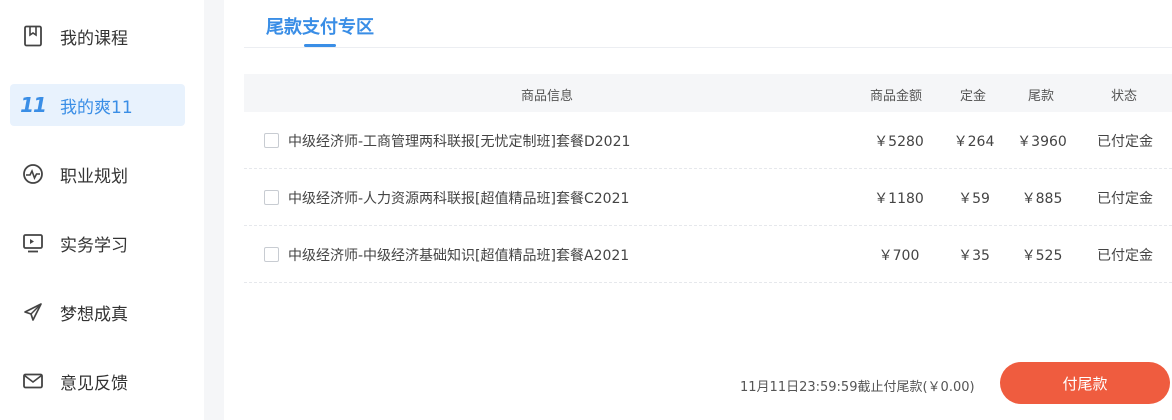 This screenshot has width=1172, height=420. I want to click on product-price: ￥700, so click(899, 256).